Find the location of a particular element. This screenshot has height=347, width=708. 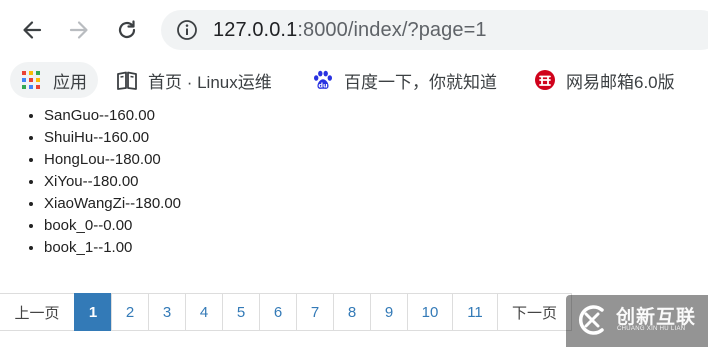

page-link-11: 11 is located at coordinates (475, 312).